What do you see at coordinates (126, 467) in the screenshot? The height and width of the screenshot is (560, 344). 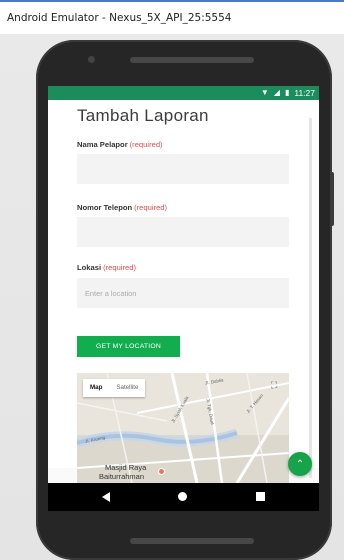 I see `place-label-line1: Masjid Raya` at bounding box center [126, 467].